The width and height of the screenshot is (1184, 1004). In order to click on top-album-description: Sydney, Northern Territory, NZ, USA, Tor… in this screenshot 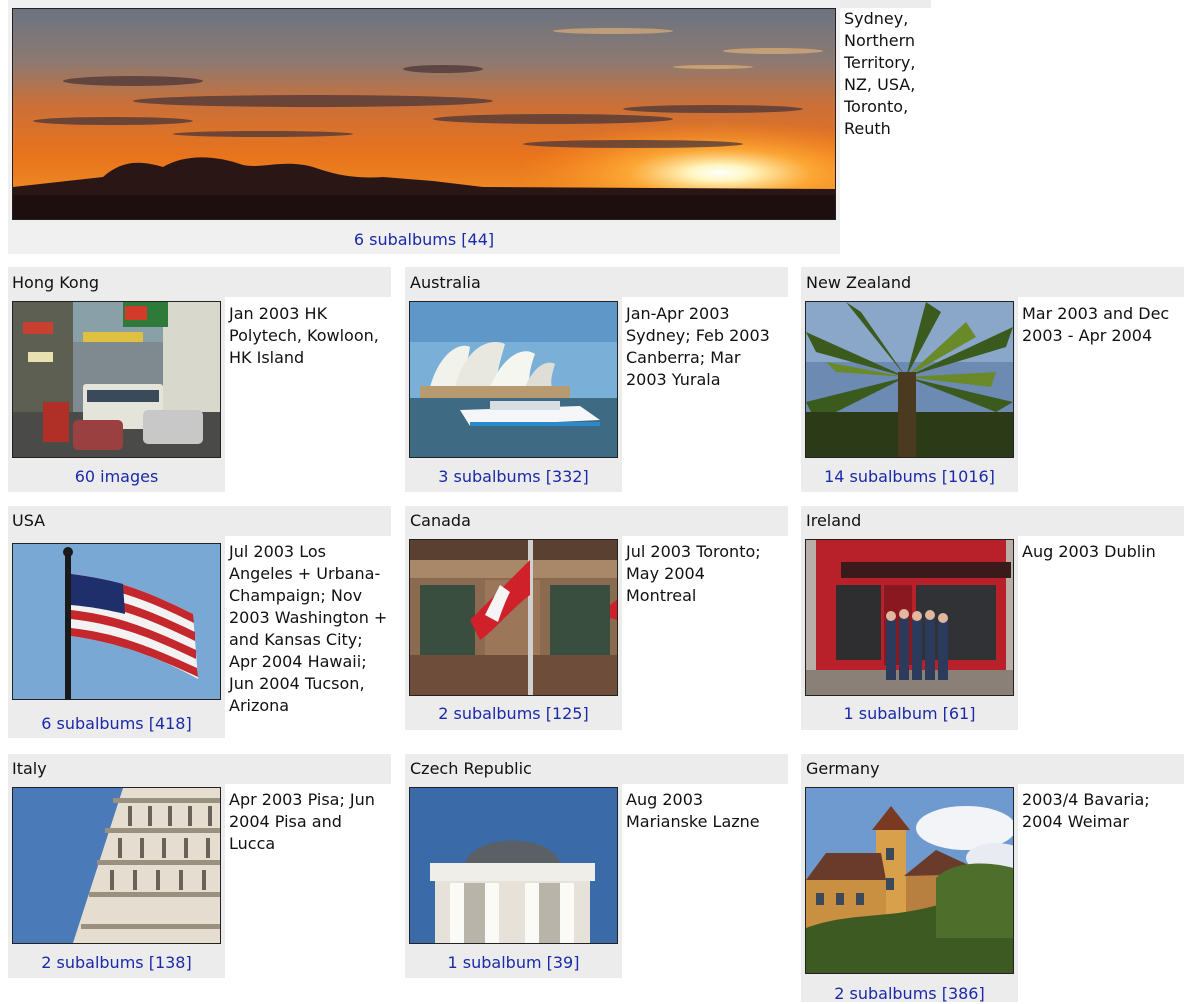, I will do `click(880, 73)`.